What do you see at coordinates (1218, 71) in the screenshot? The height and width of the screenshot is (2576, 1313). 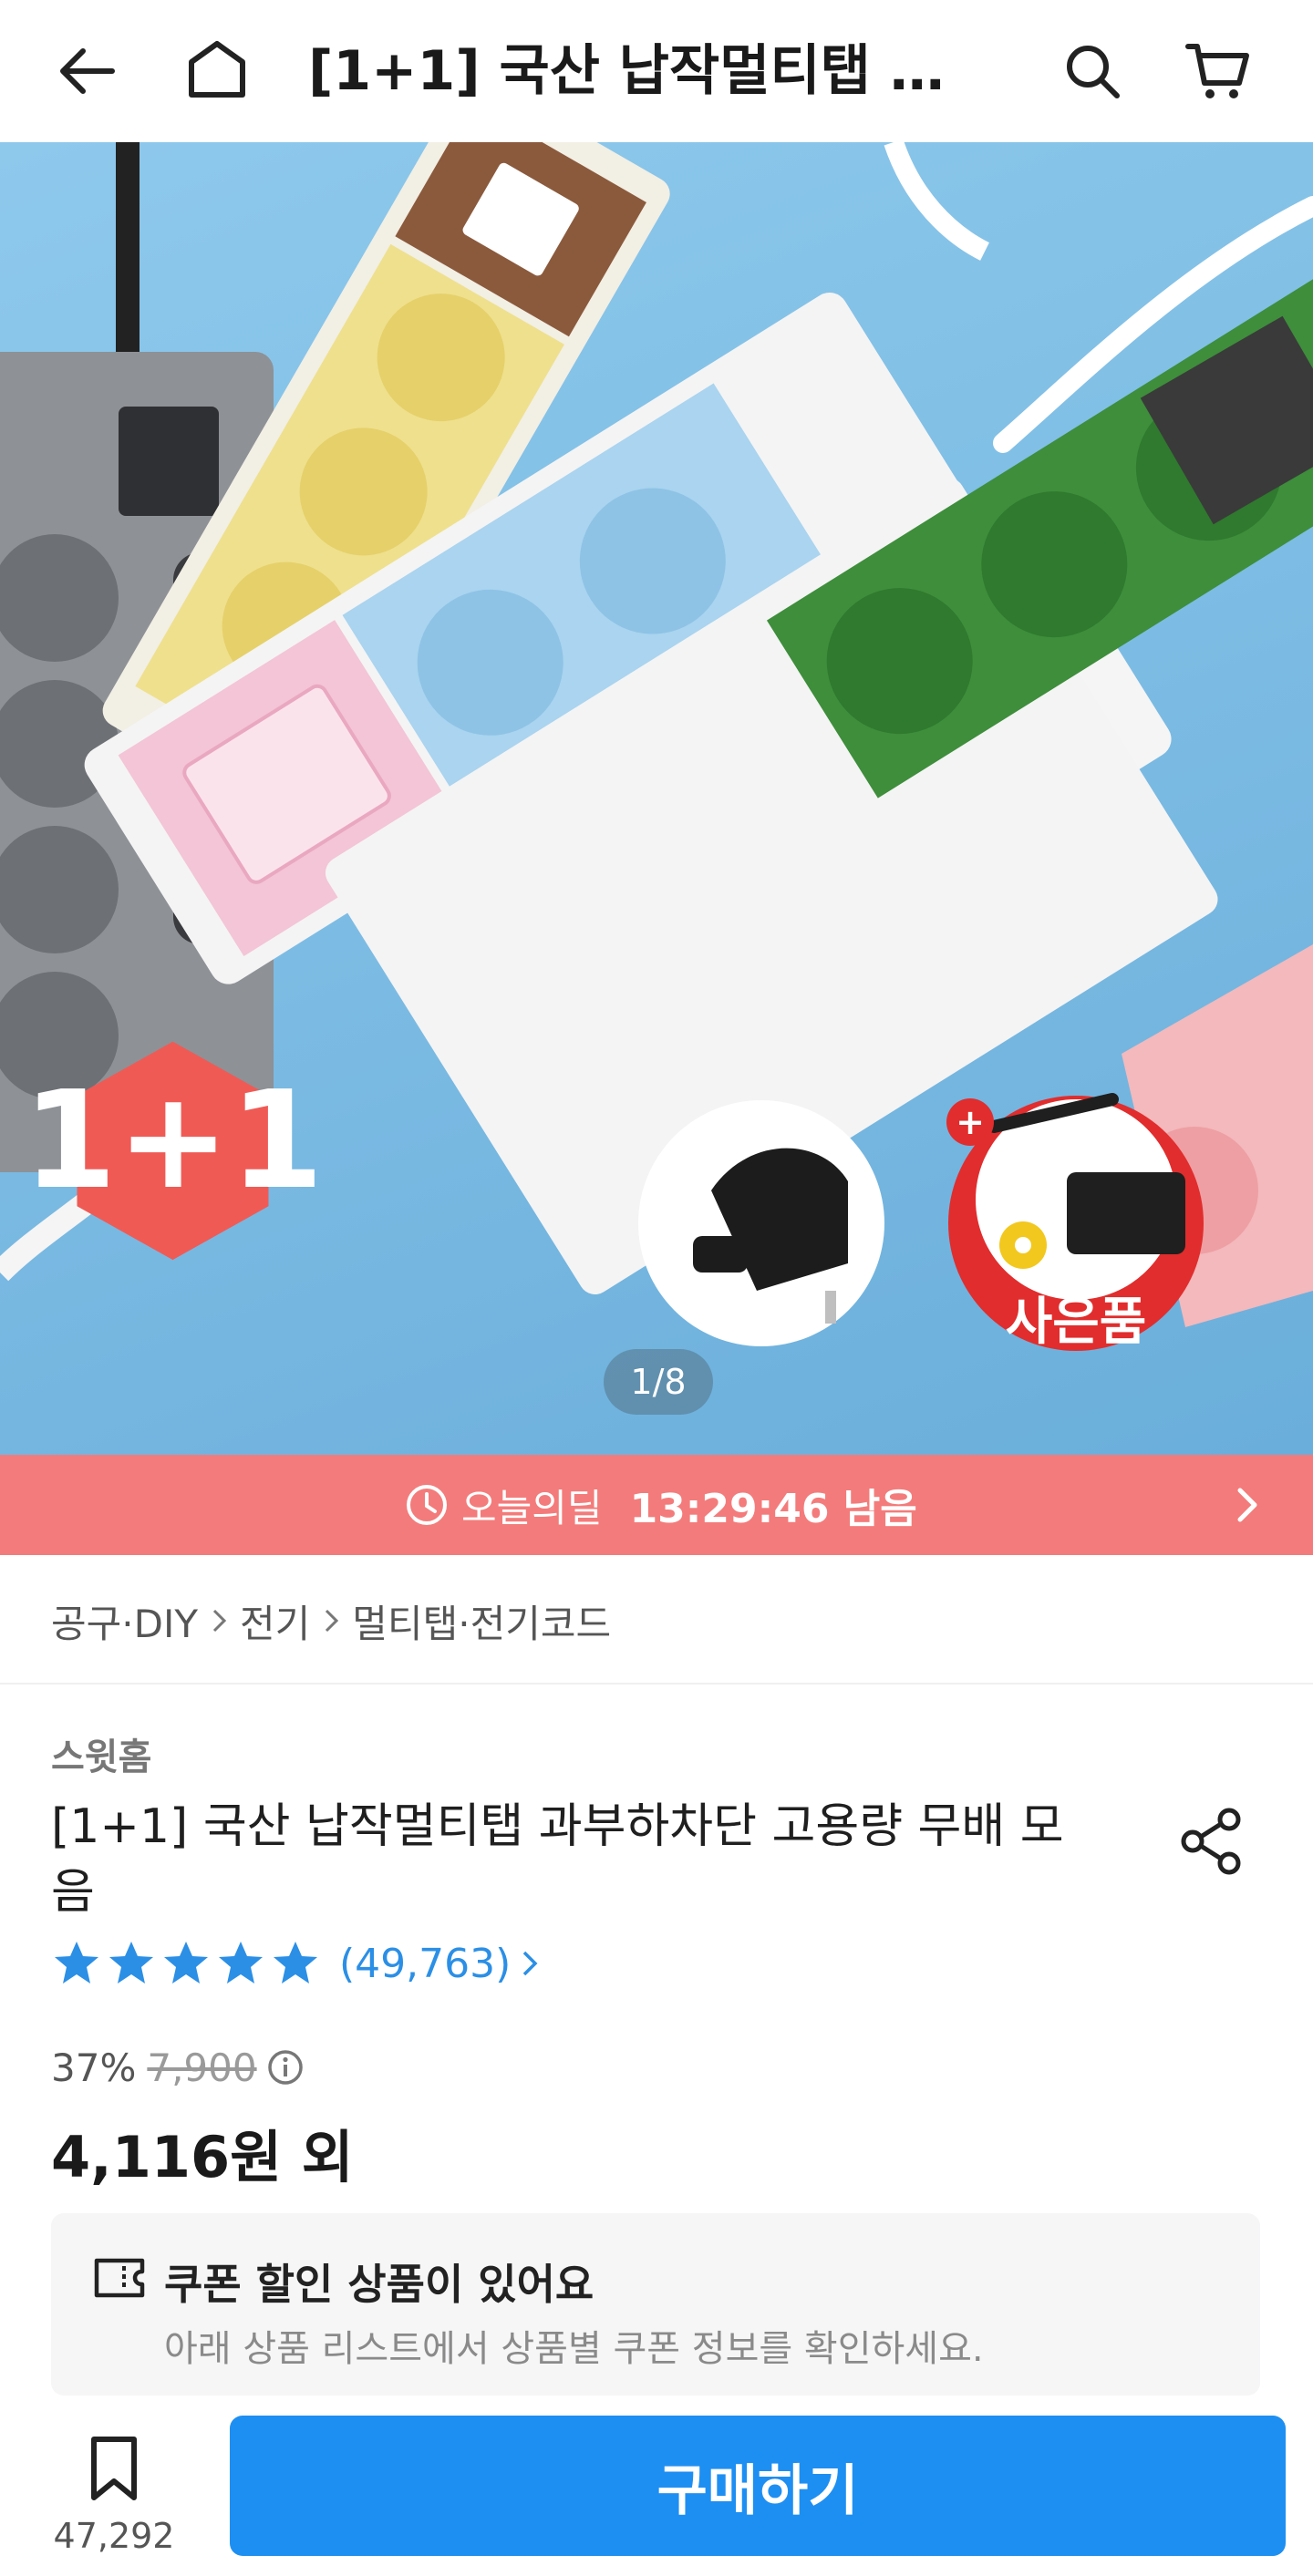 I see `cart-icon` at bounding box center [1218, 71].